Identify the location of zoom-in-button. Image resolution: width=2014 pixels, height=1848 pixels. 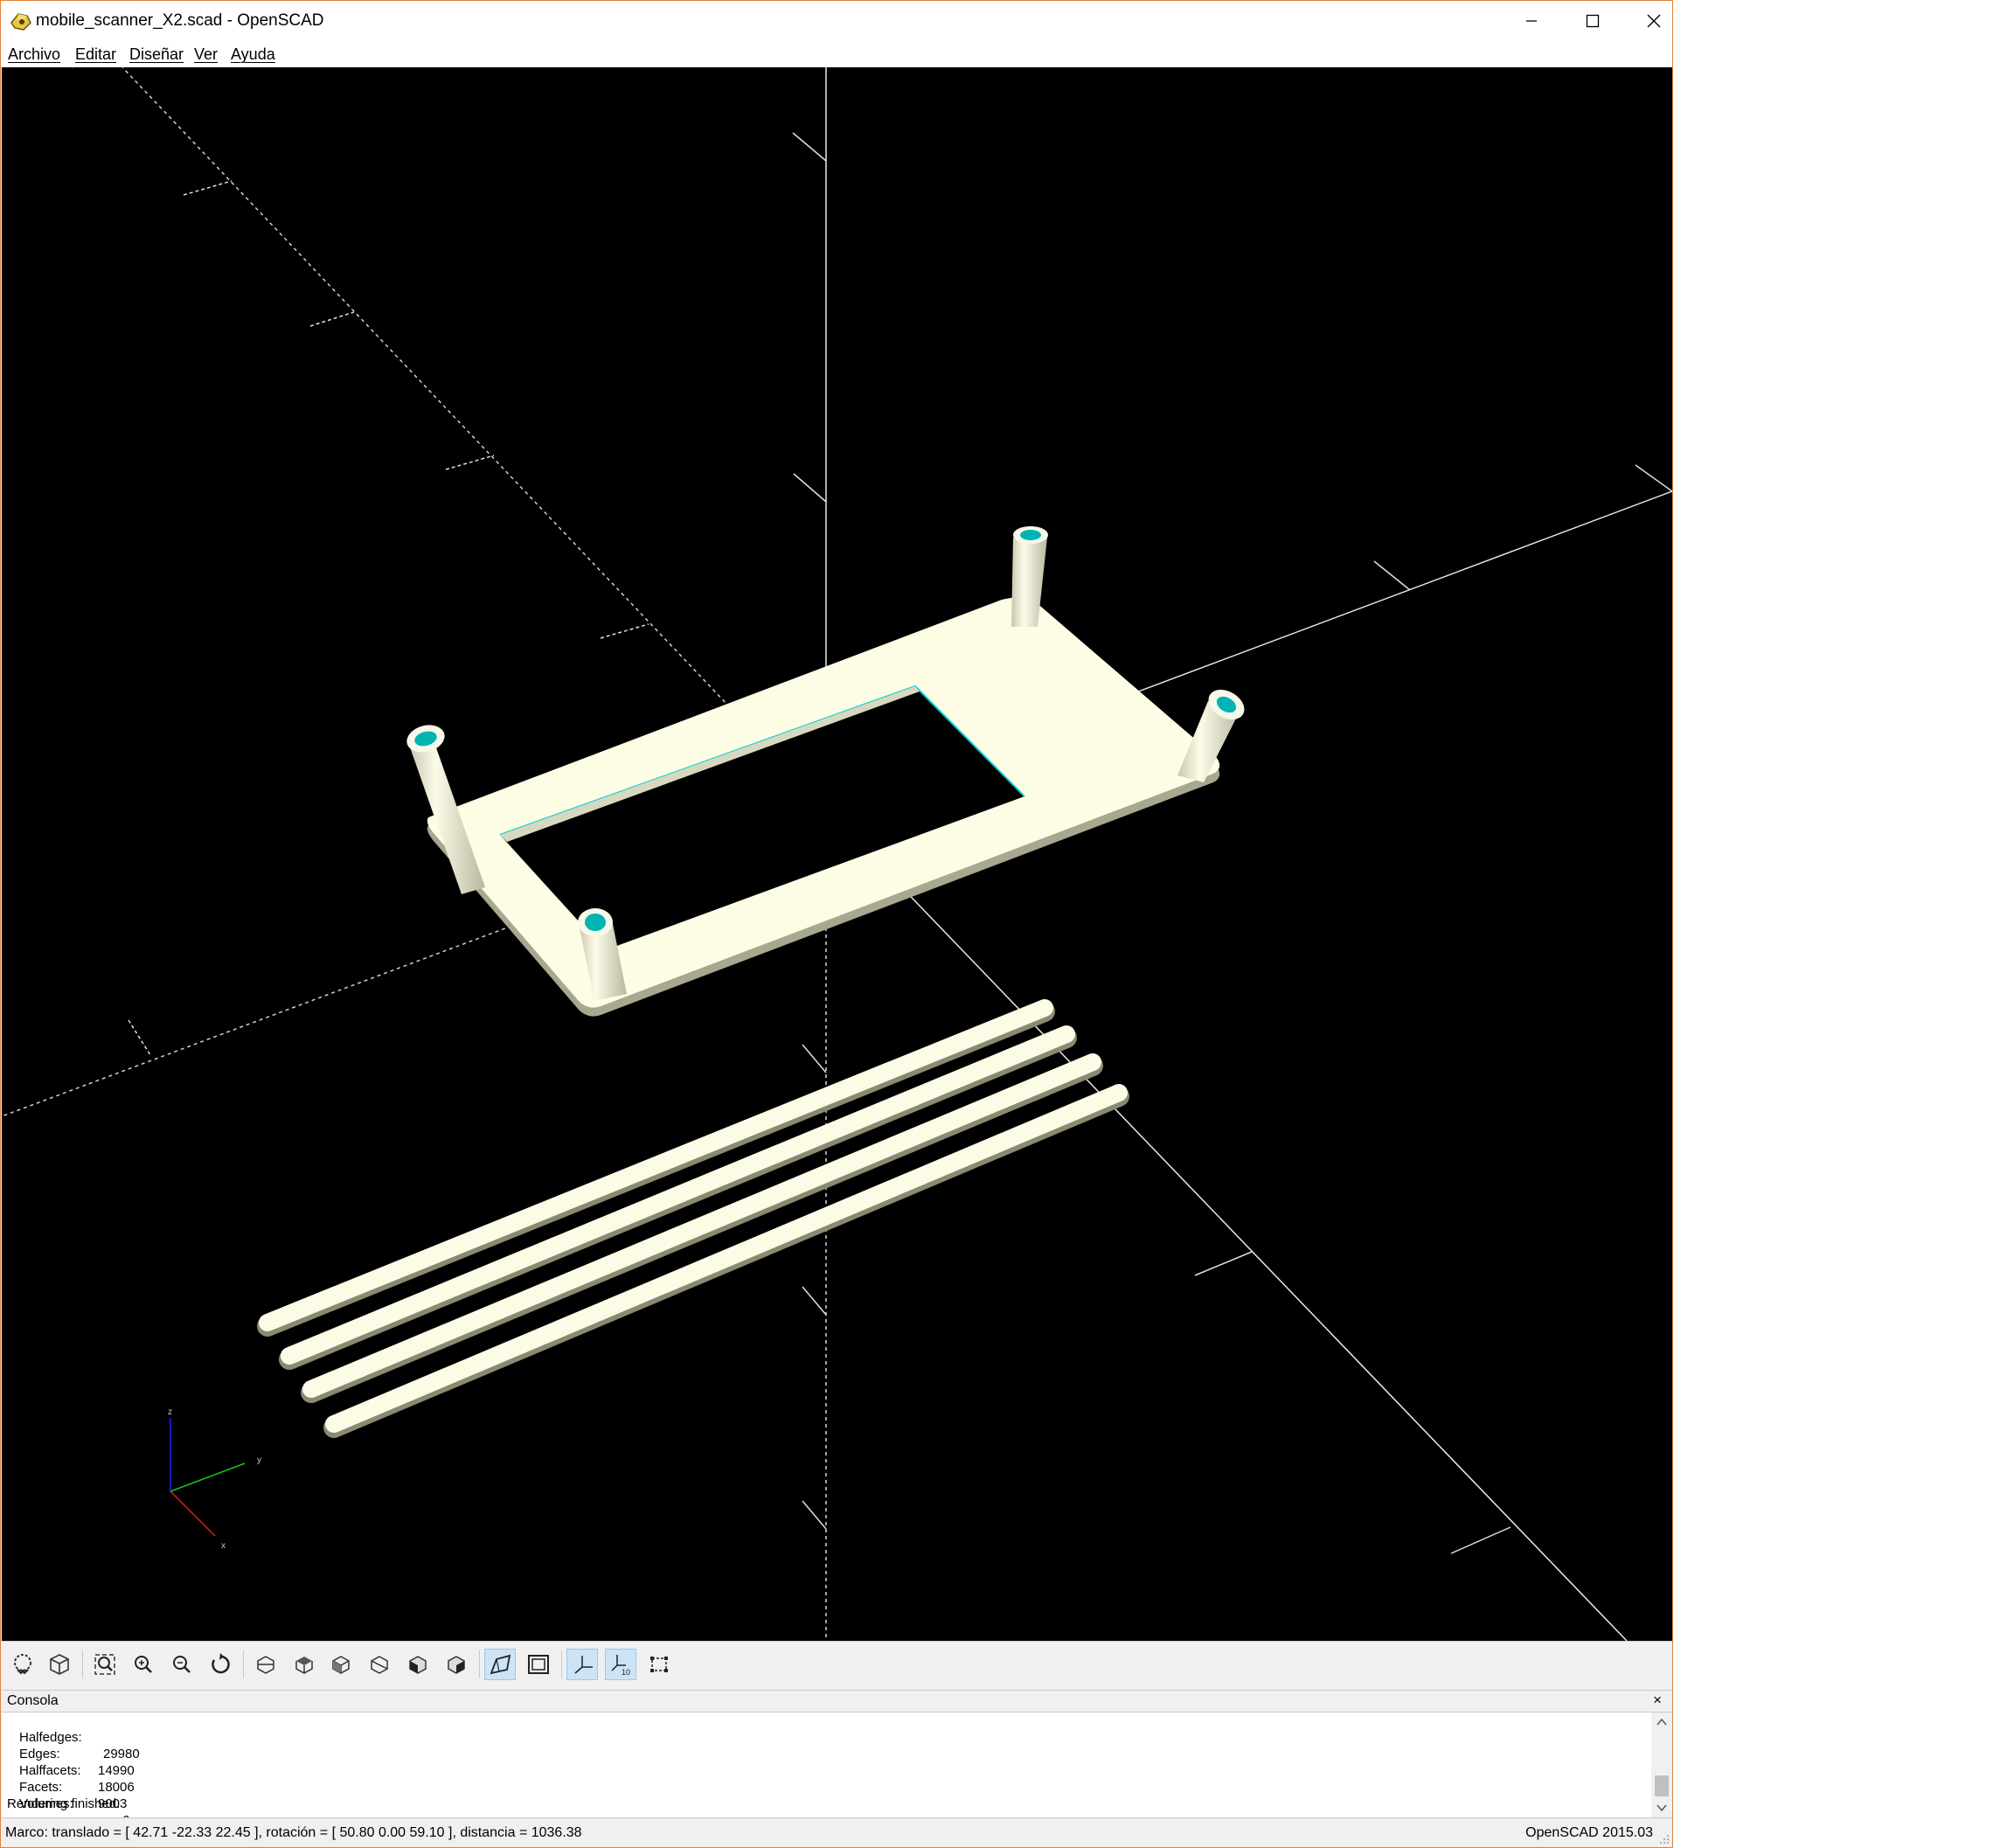
(143, 1665).